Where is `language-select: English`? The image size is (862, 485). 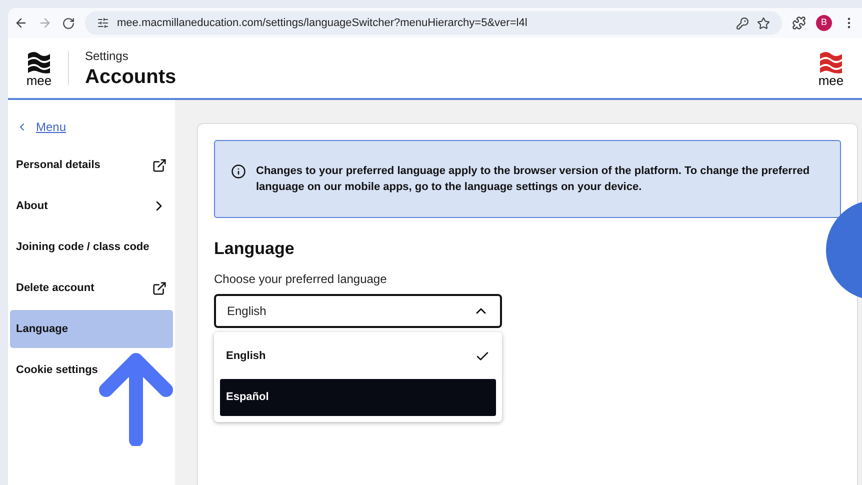
language-select: English is located at coordinates (358, 311).